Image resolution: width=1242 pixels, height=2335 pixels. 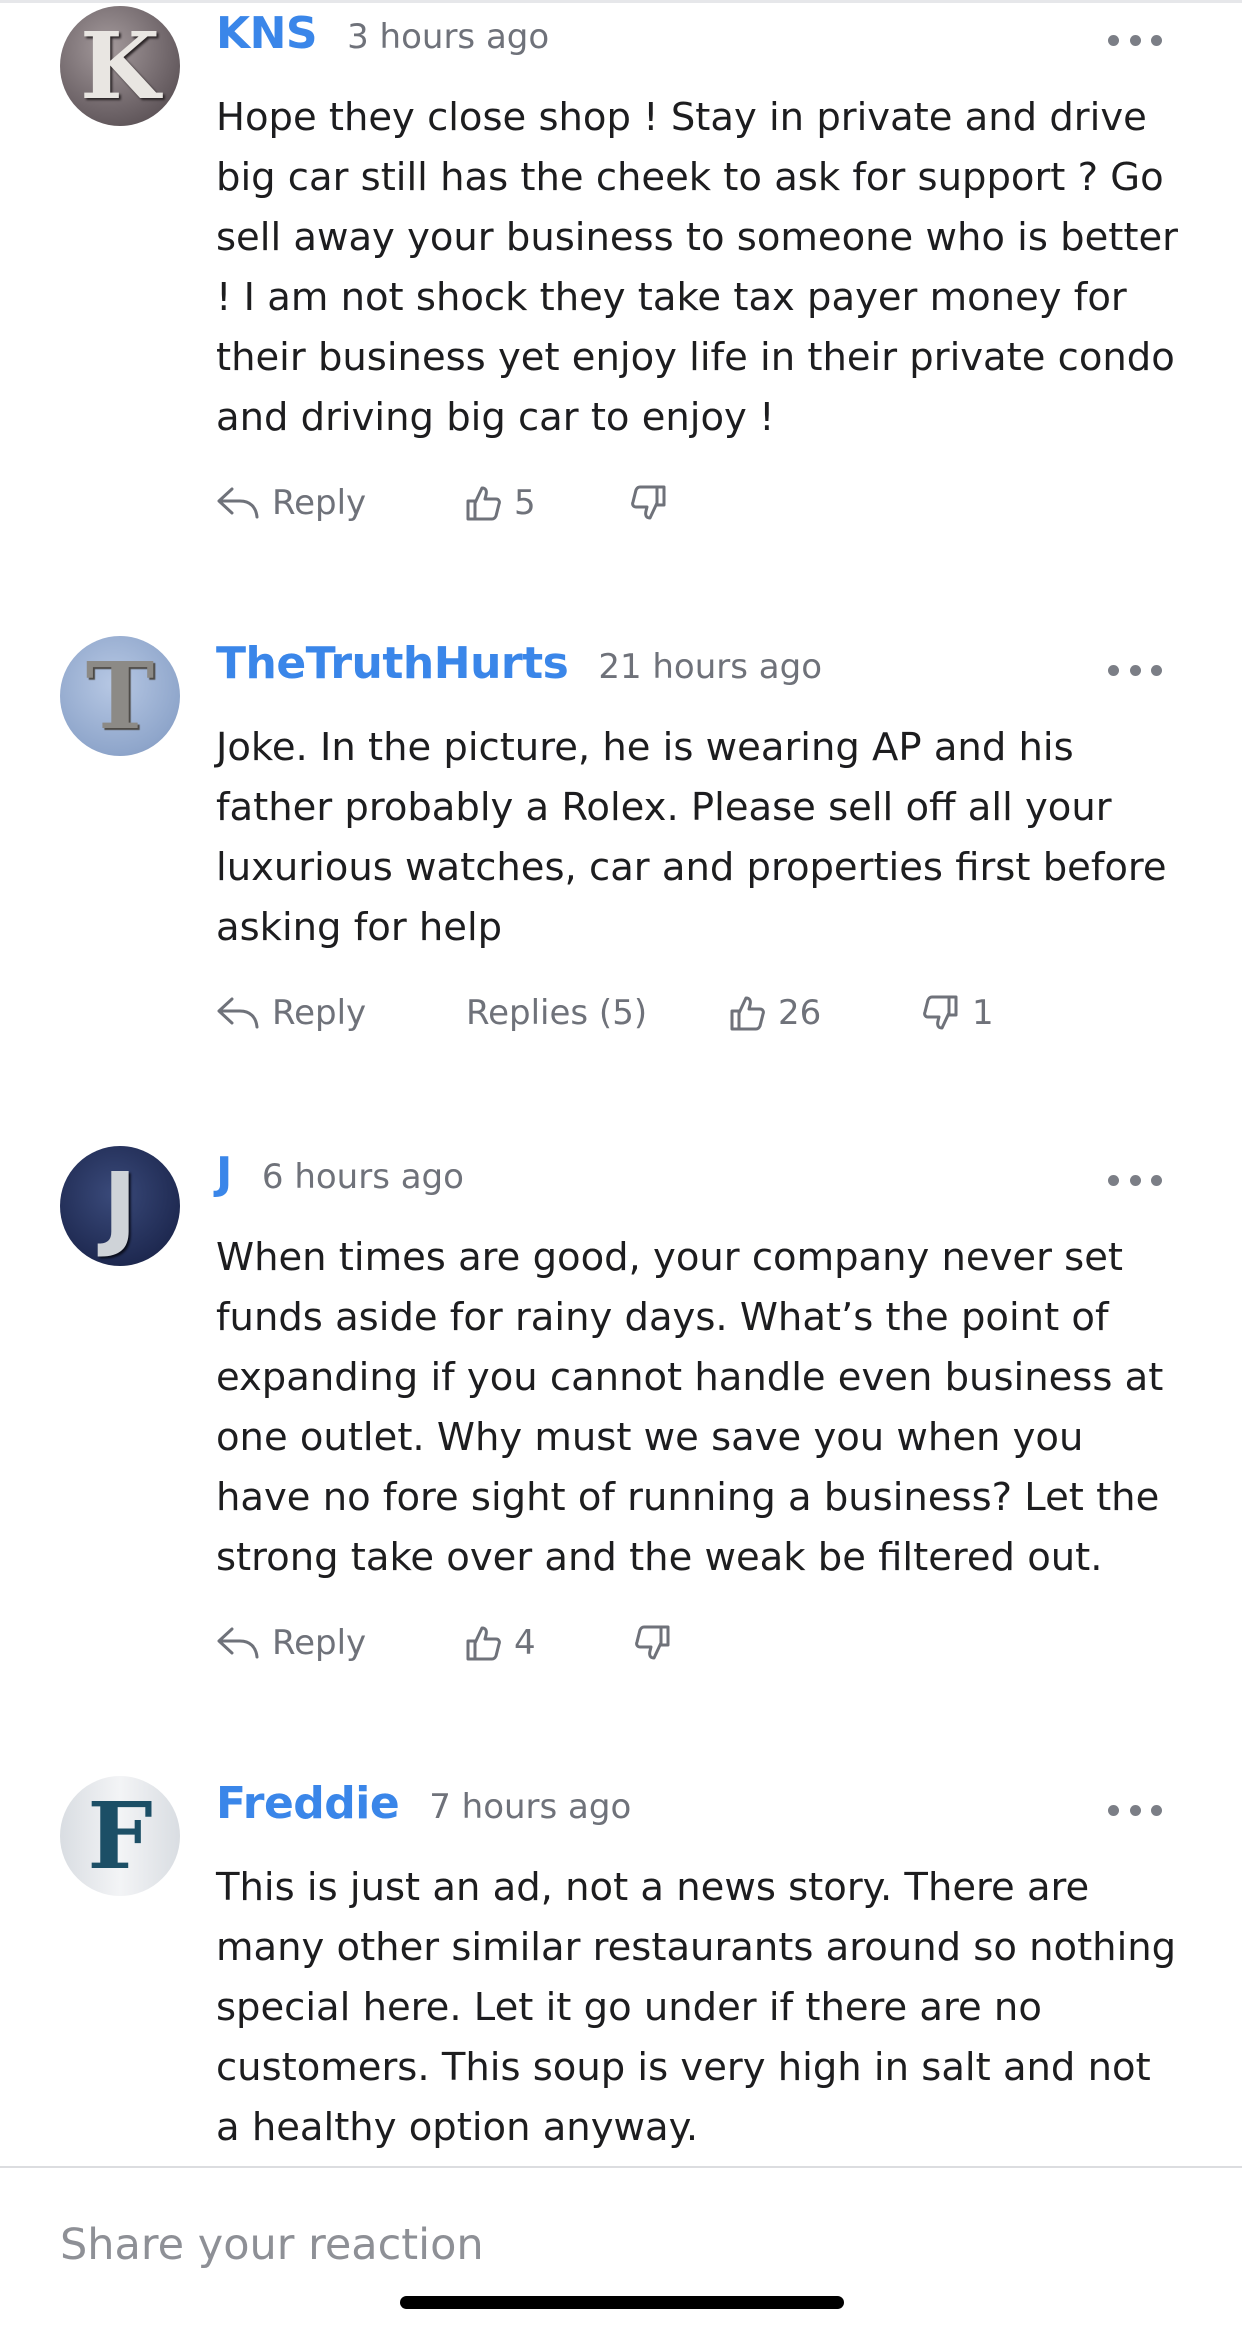 I want to click on view-replies-button: Replies (5), so click(x=556, y=1013).